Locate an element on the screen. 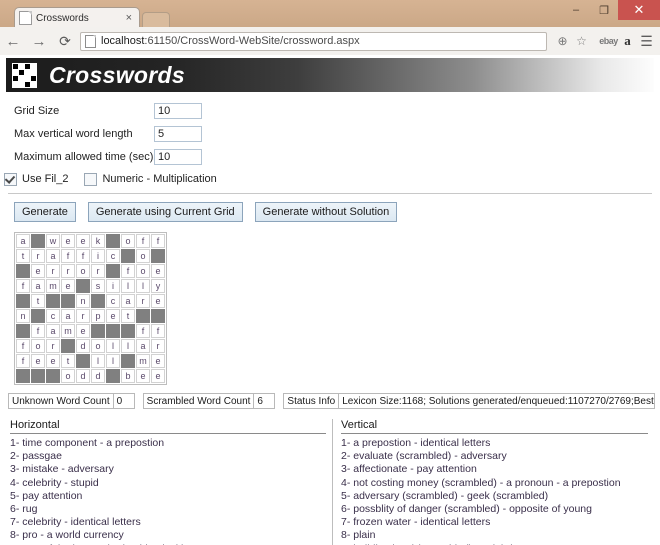  maximize-button: ❐ is located at coordinates (604, 10).